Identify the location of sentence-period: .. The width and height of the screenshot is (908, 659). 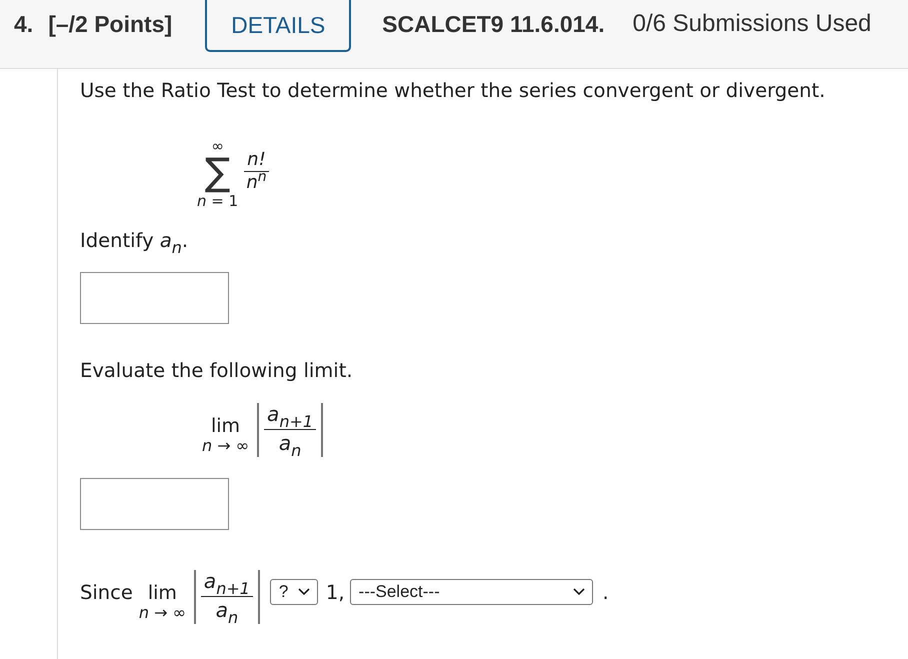
(605, 592).